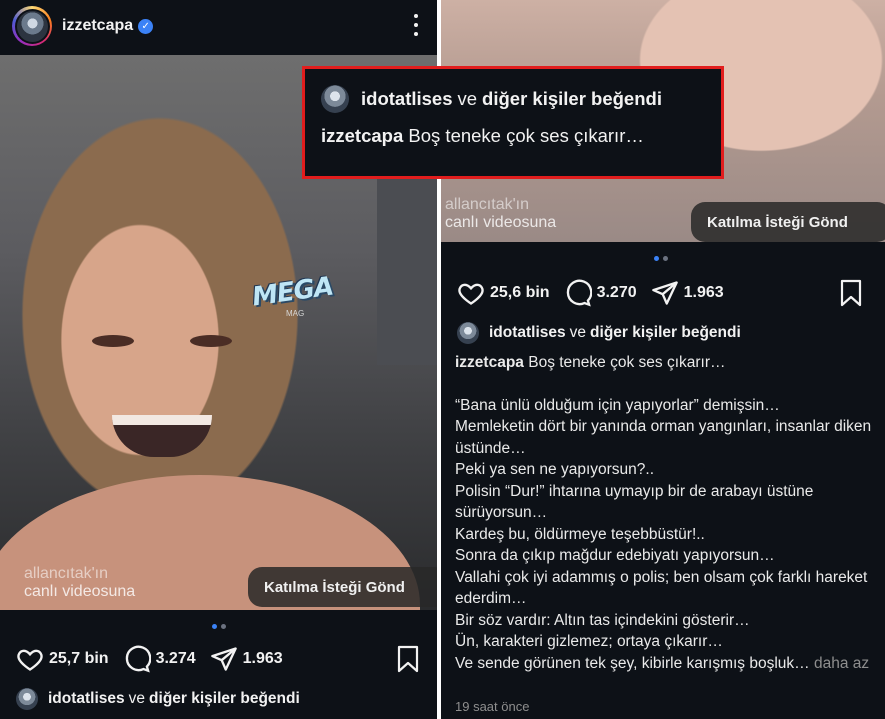 Image resolution: width=885 pixels, height=719 pixels. What do you see at coordinates (841, 663) in the screenshot?
I see `show-less-link: daha az` at bounding box center [841, 663].